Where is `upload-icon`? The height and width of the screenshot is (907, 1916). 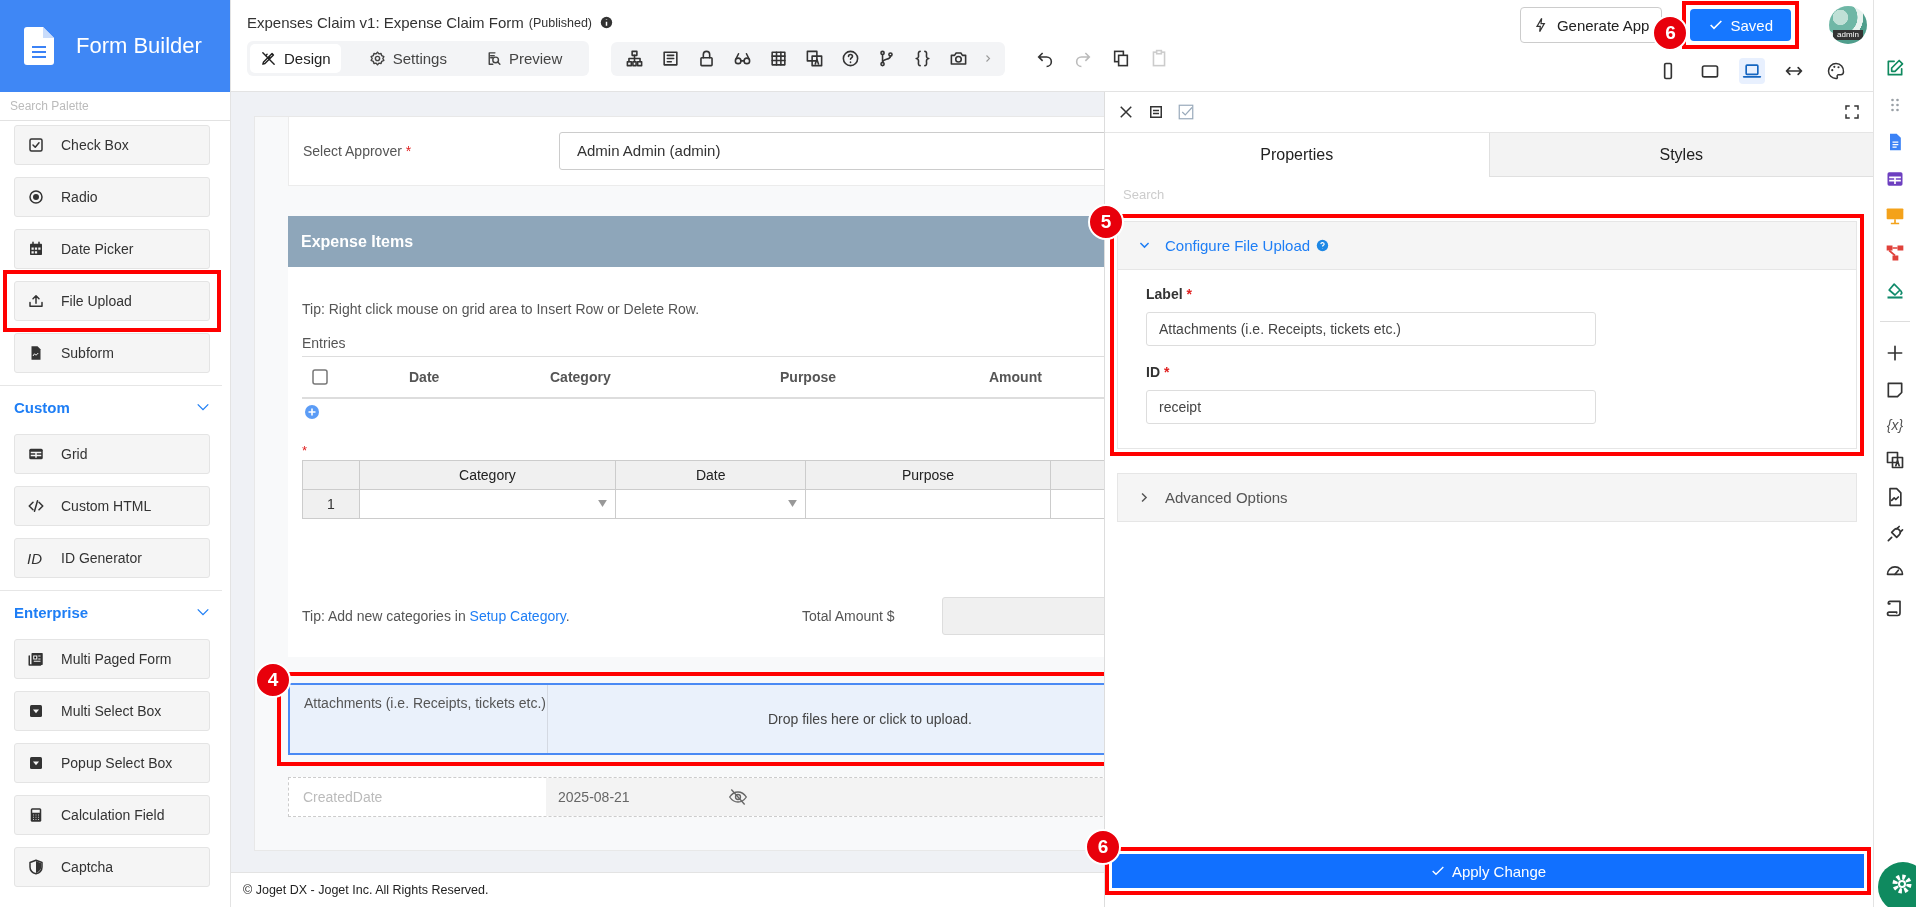 upload-icon is located at coordinates (36, 301).